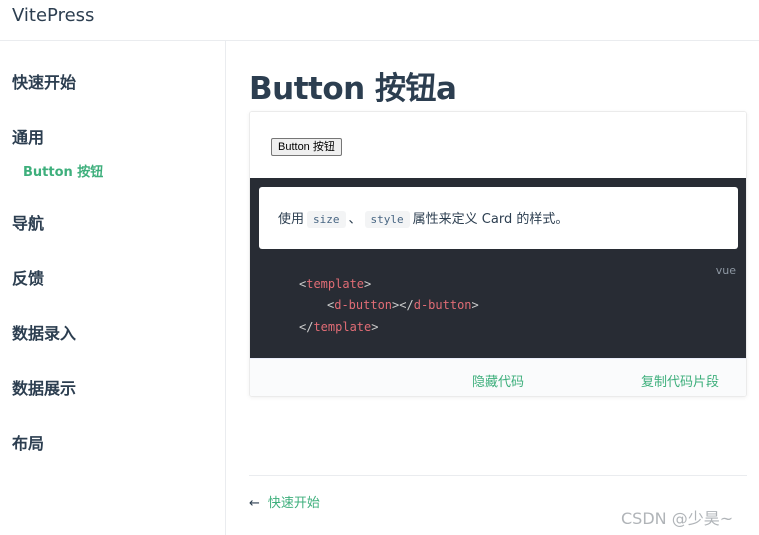  Describe the element at coordinates (44, 332) in the screenshot. I see `sidebar-group-data-entry: 数据录入` at that location.